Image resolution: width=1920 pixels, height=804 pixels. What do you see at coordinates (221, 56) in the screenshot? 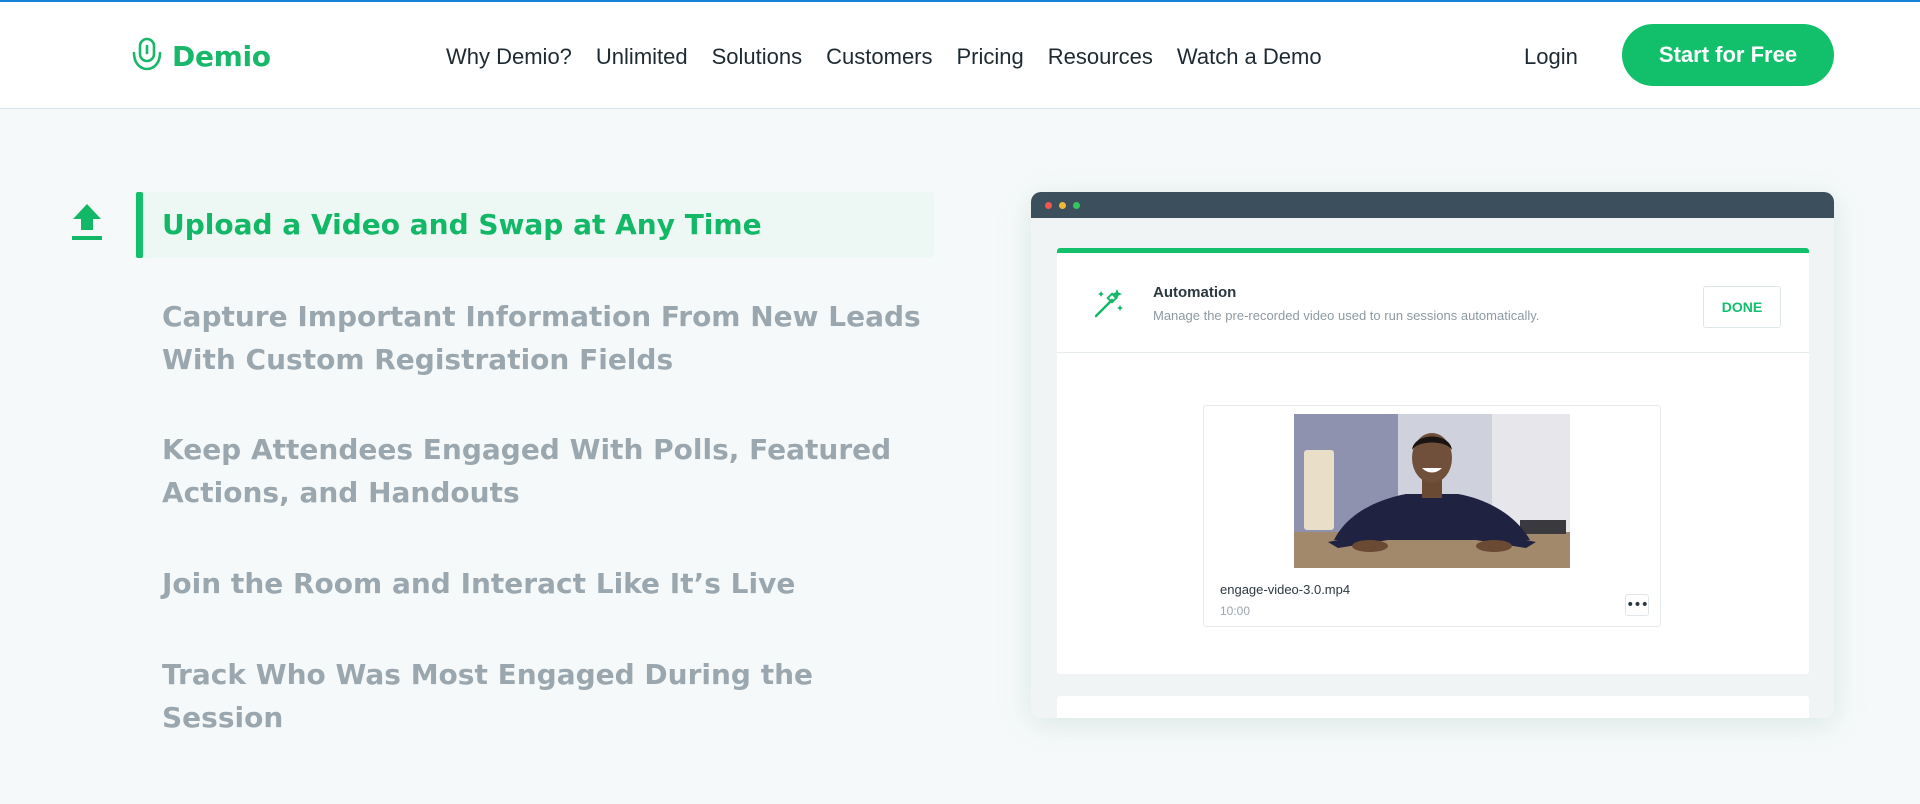
I see `logo-text: Demio` at bounding box center [221, 56].